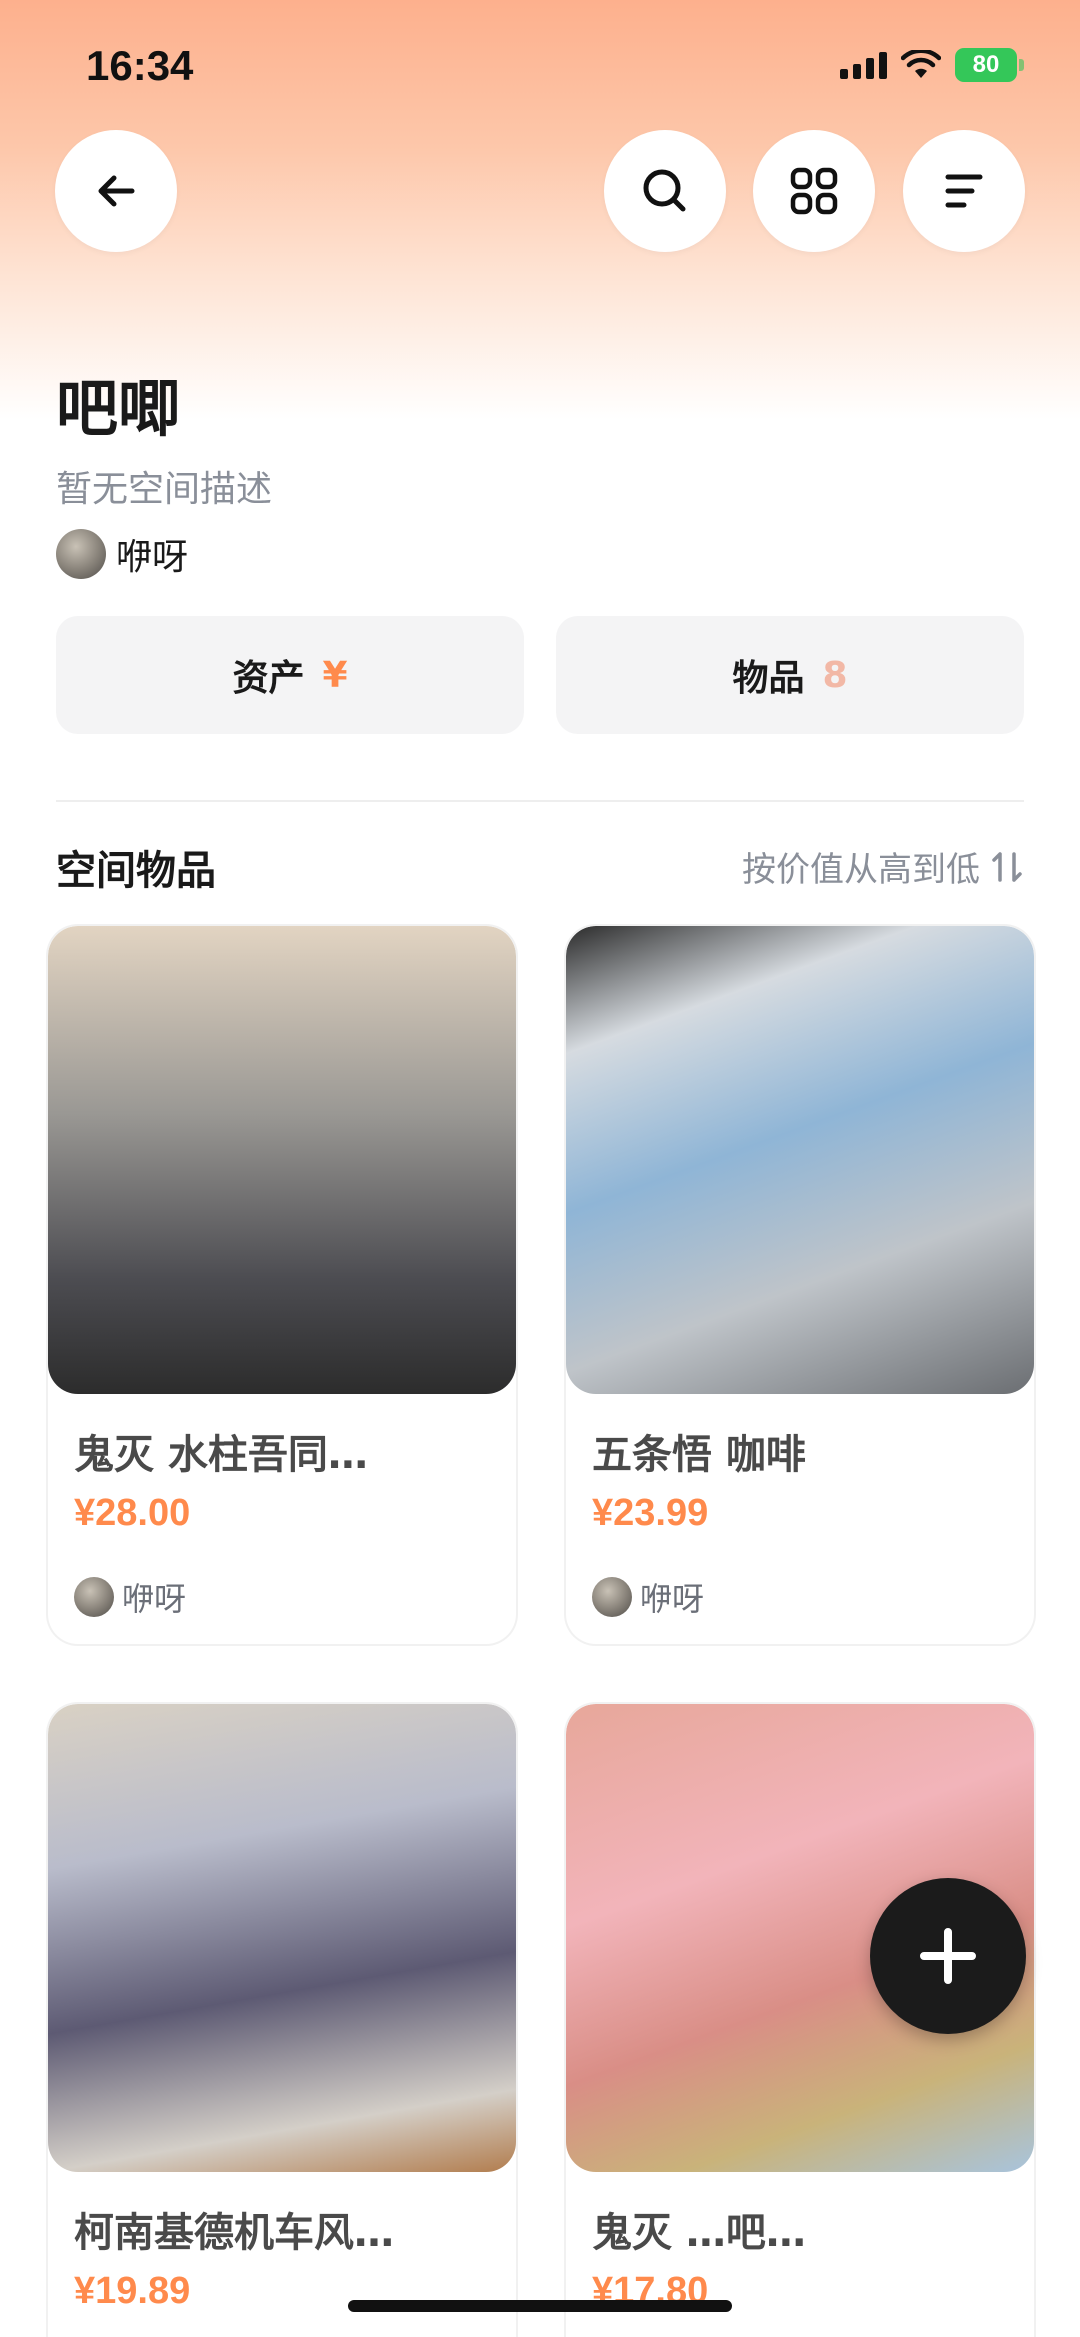 Image resolution: width=1080 pixels, height=2337 pixels. I want to click on assets-value: ¥, so click(335, 675).